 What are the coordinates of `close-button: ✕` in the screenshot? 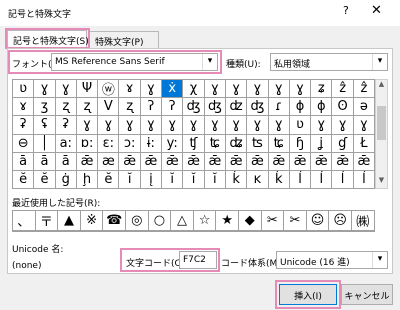 It's located at (376, 10).